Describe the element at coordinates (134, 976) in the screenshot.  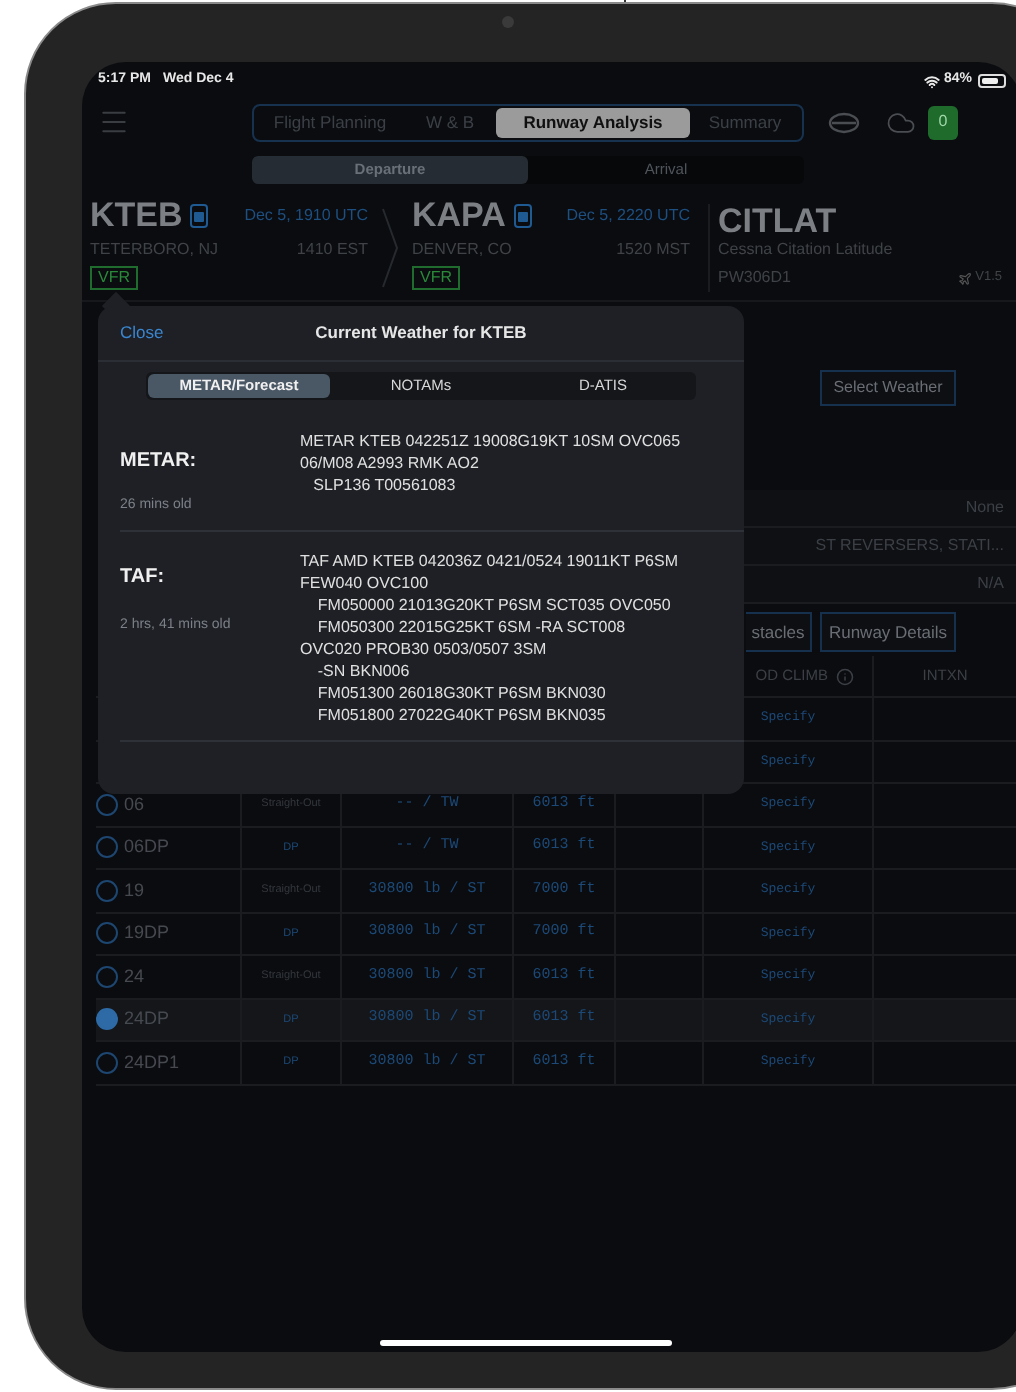
I see `runway-name: 24` at that location.